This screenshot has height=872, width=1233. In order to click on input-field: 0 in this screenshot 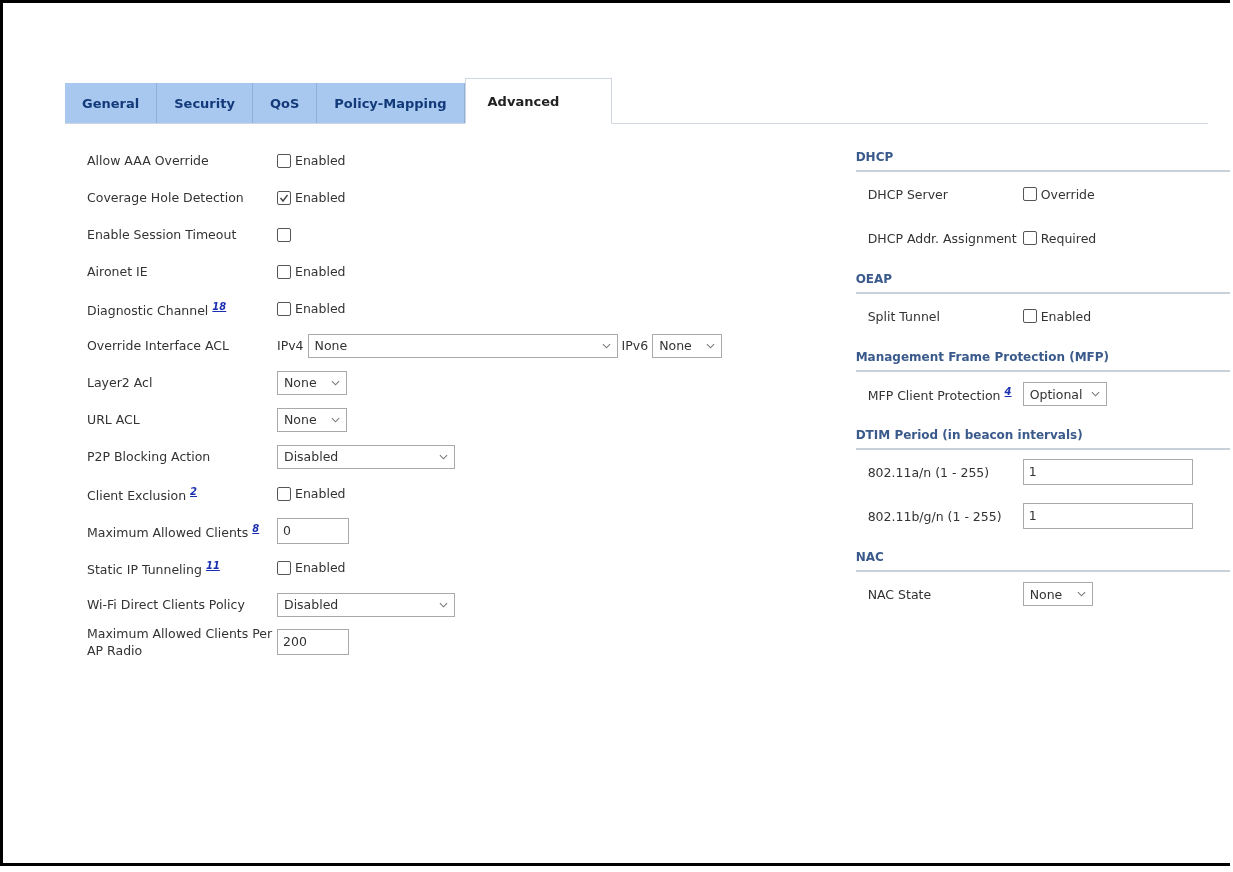, I will do `click(313, 530)`.